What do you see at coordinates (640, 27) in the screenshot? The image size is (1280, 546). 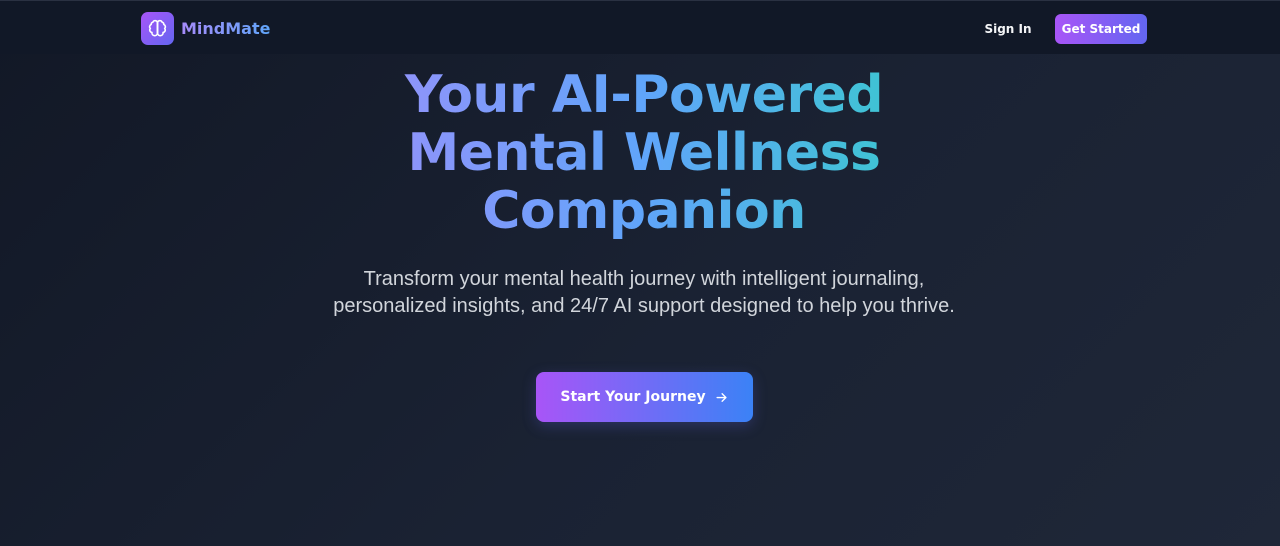 I see `navbar: MindMate Sign In Get Started` at bounding box center [640, 27].